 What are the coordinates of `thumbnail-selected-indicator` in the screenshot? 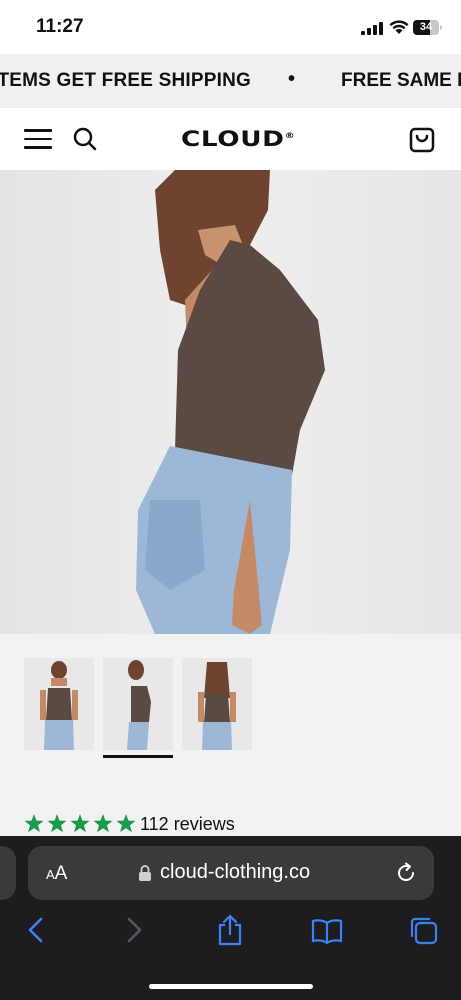 It's located at (138, 756).